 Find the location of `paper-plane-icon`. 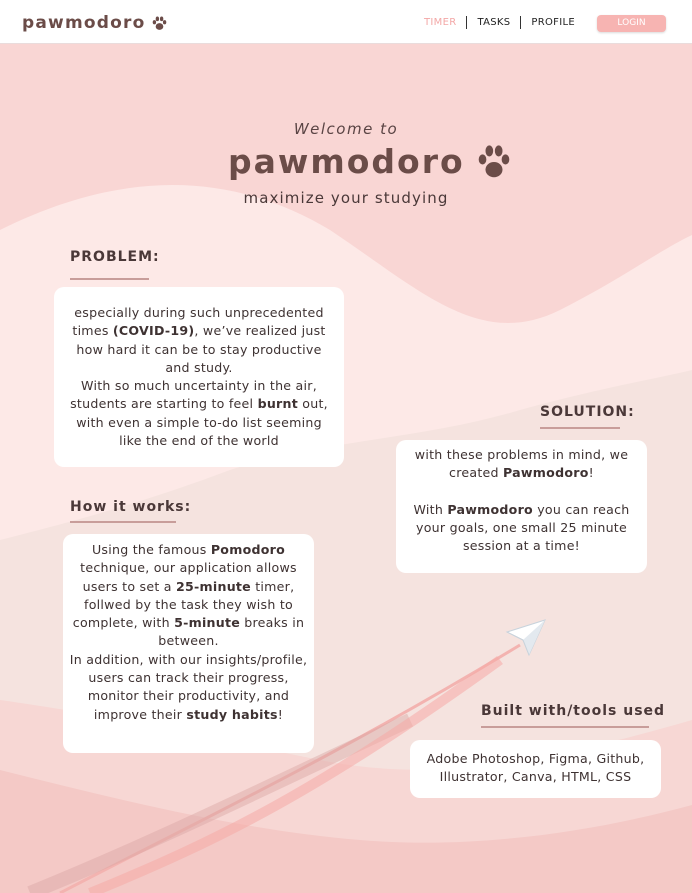

paper-plane-icon is located at coordinates (525, 638).